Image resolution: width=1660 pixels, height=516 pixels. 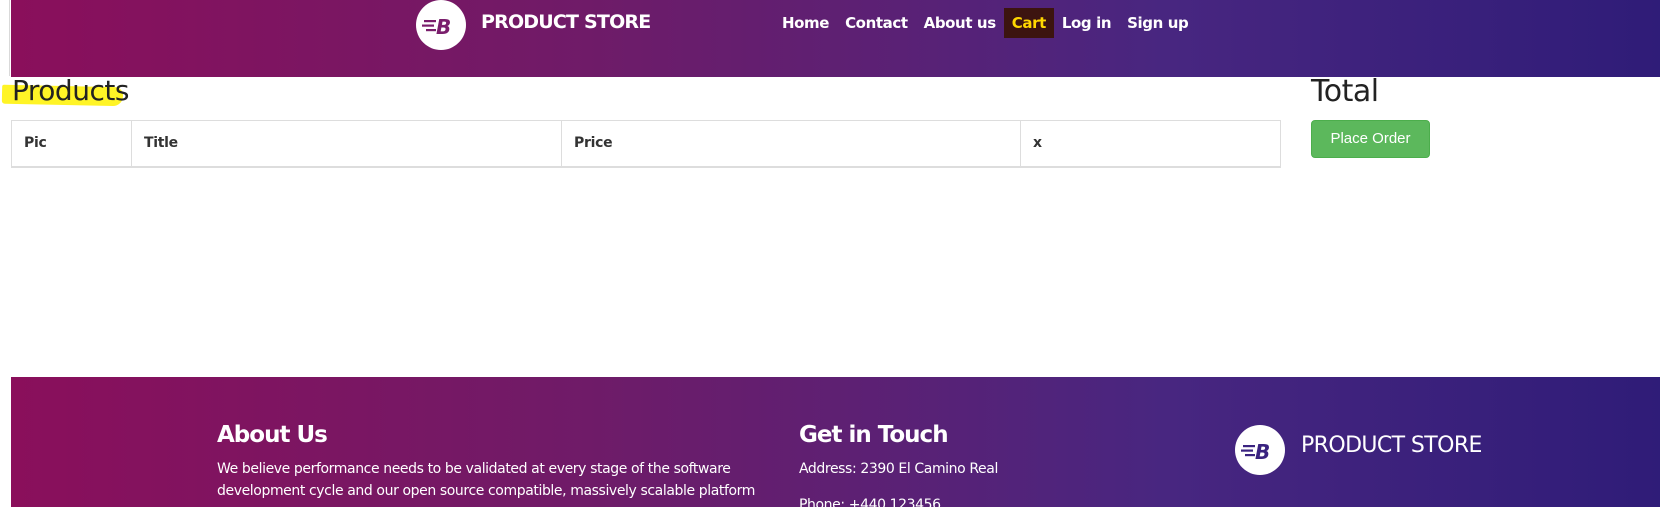 What do you see at coordinates (876, 23) in the screenshot?
I see `nav-contact: Contact` at bounding box center [876, 23].